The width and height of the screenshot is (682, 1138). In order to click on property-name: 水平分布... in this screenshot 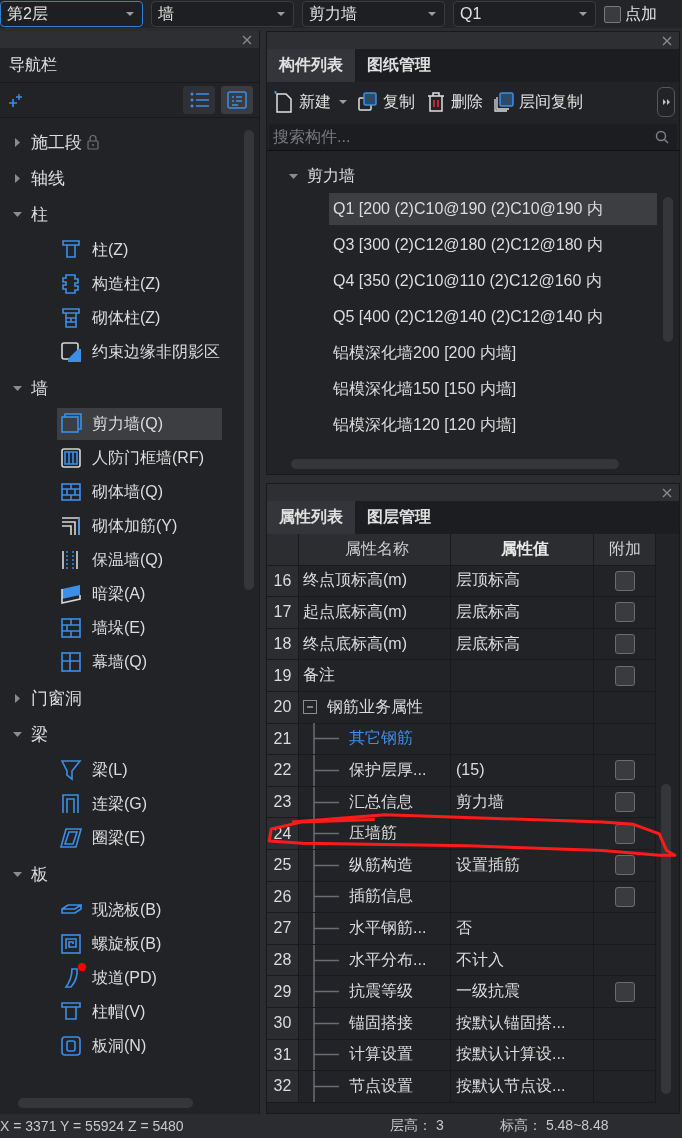, I will do `click(388, 959)`.